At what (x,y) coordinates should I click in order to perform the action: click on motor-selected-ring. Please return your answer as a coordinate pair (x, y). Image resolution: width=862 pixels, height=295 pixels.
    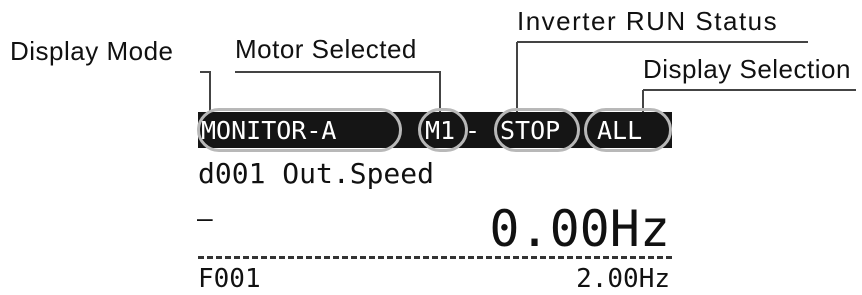
    Looking at the image, I should click on (443, 130).